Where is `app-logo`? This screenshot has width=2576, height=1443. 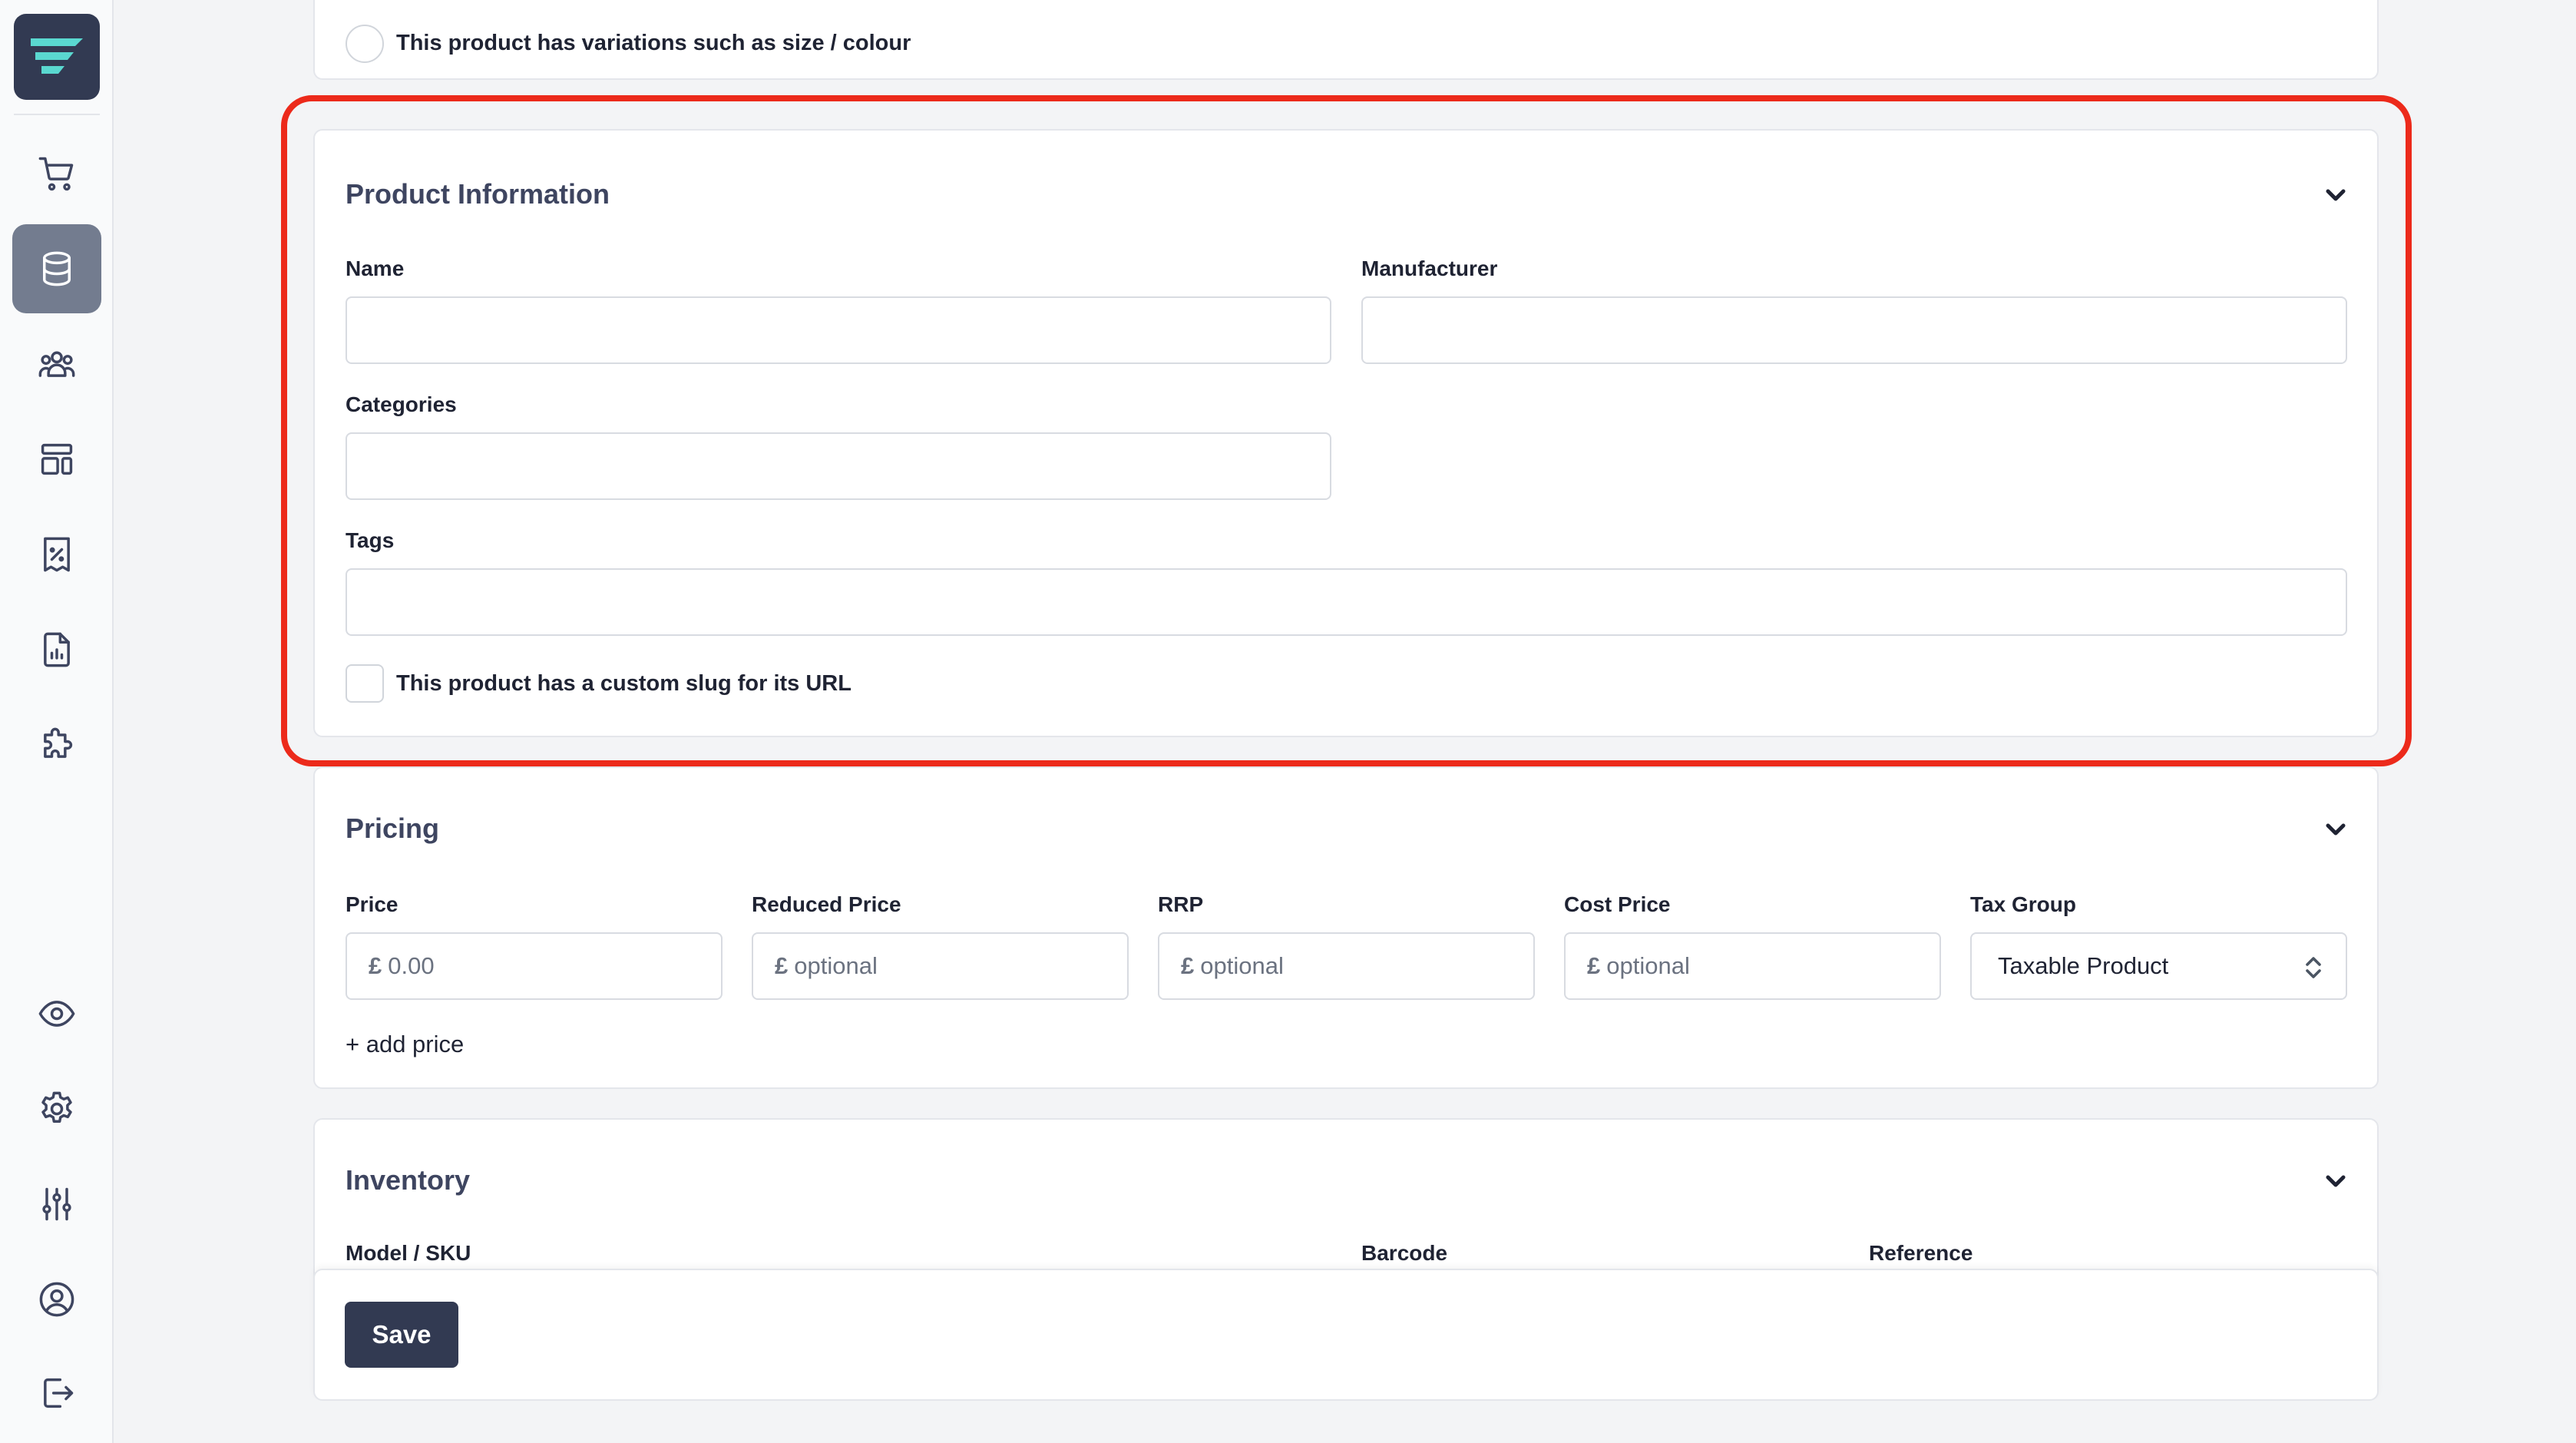 app-logo is located at coordinates (57, 57).